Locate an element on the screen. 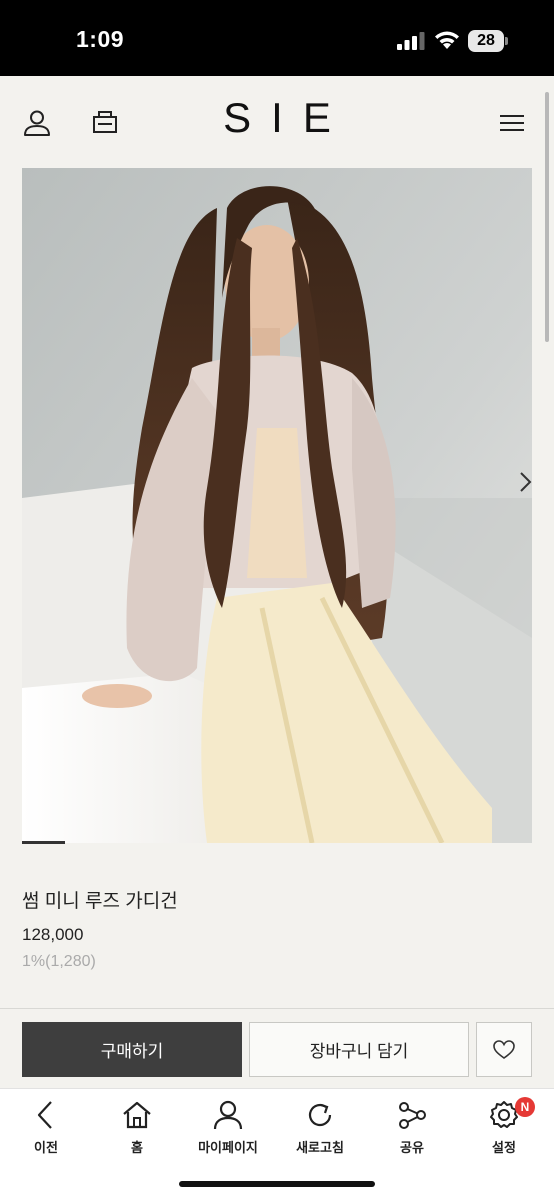 Image resolution: width=554 pixels, height=1200 pixels. shop-icon is located at coordinates (107, 123).